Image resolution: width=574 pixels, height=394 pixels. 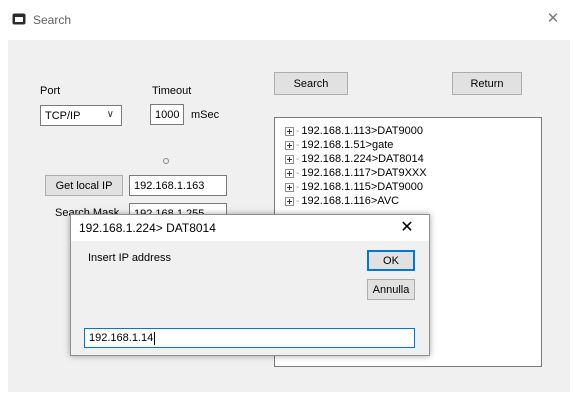 What do you see at coordinates (155, 338) in the screenshot?
I see `text-caret` at bounding box center [155, 338].